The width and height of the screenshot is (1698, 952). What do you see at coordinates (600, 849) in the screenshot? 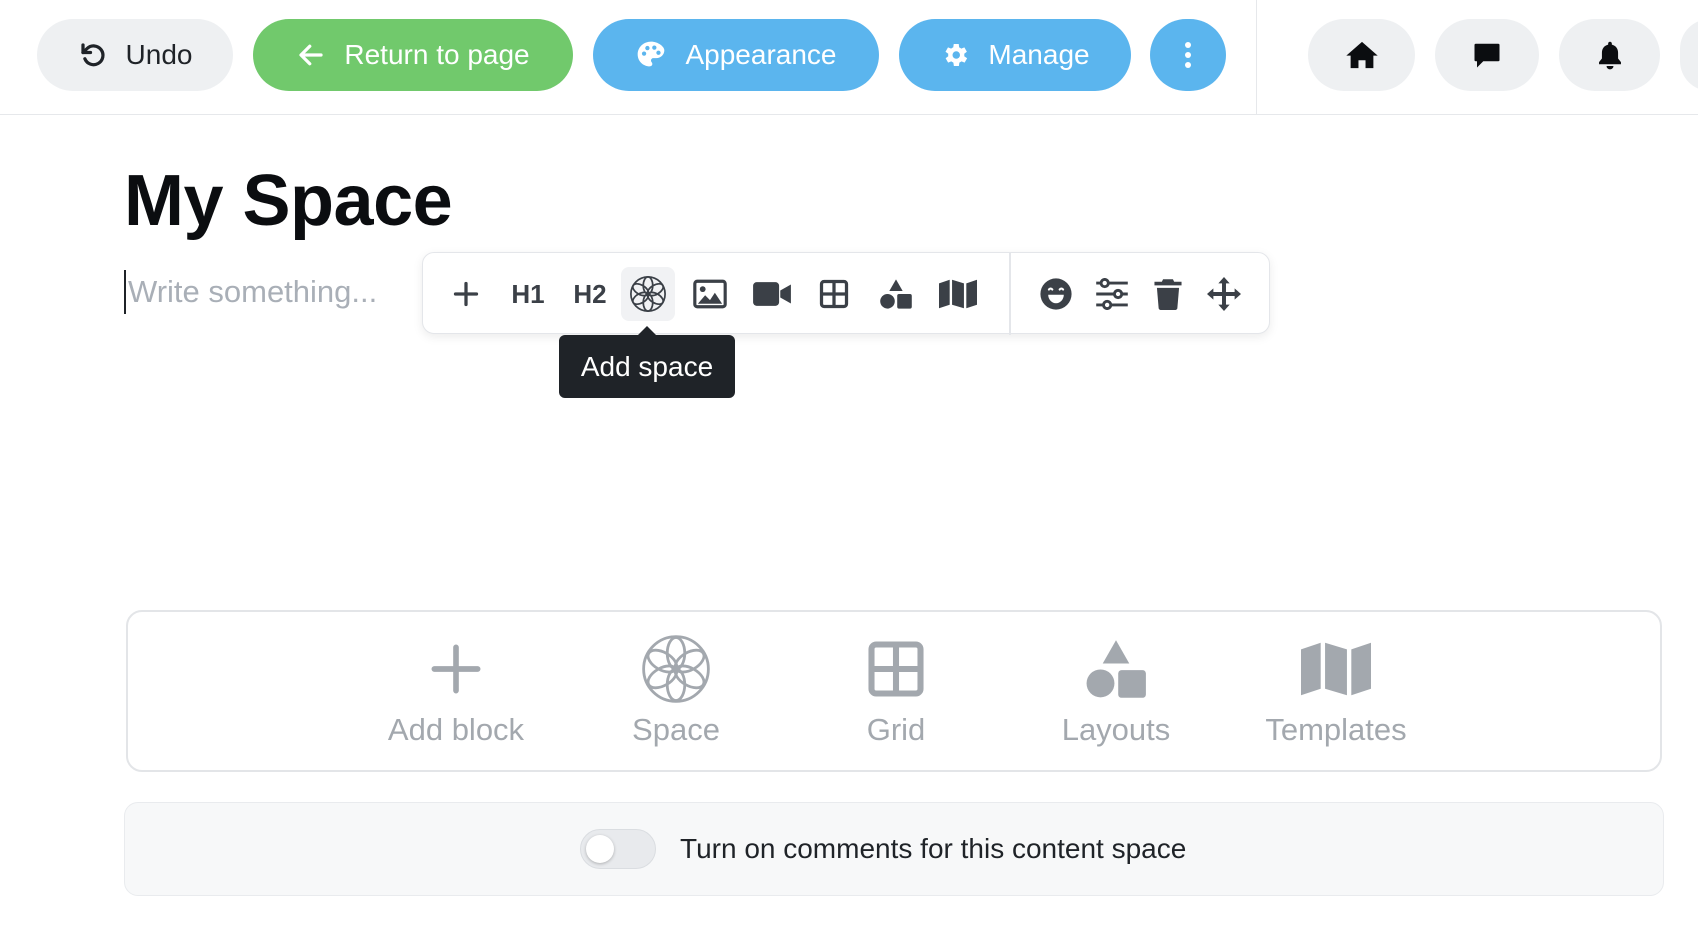
I see `toggle-knob` at bounding box center [600, 849].